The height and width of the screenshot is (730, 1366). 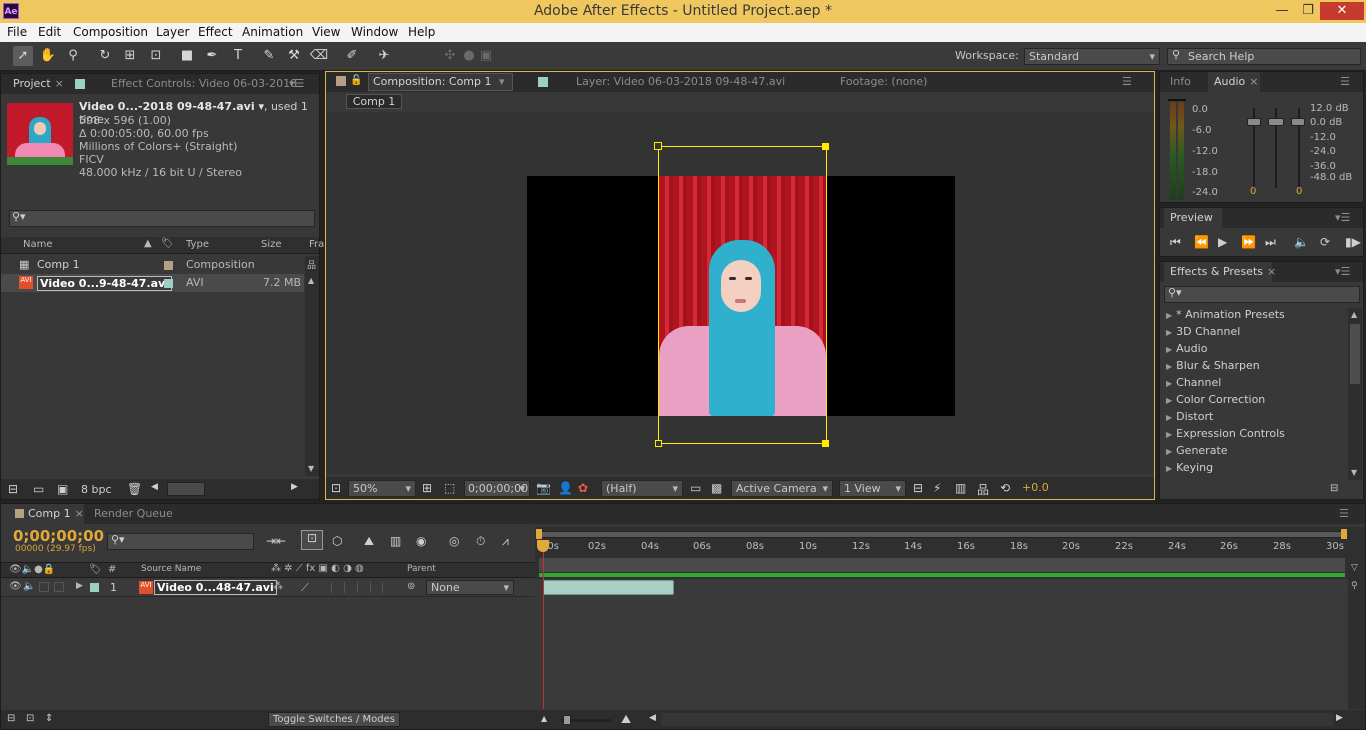 I want to click on anchor-handle, so click(x=658, y=146).